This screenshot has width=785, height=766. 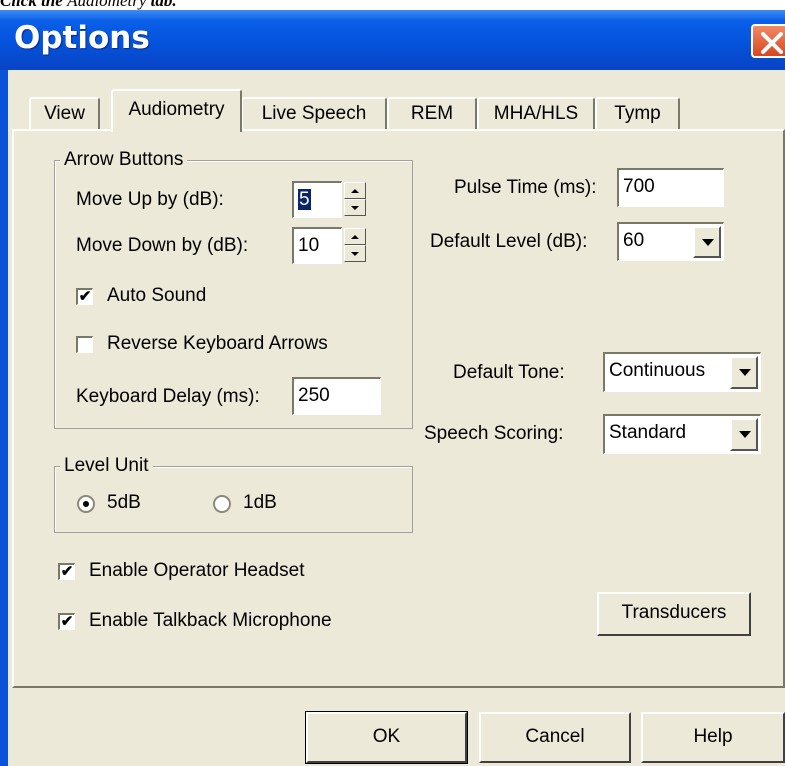 I want to click on operator-headset-label: Enable Operator Headset, so click(x=197, y=570).